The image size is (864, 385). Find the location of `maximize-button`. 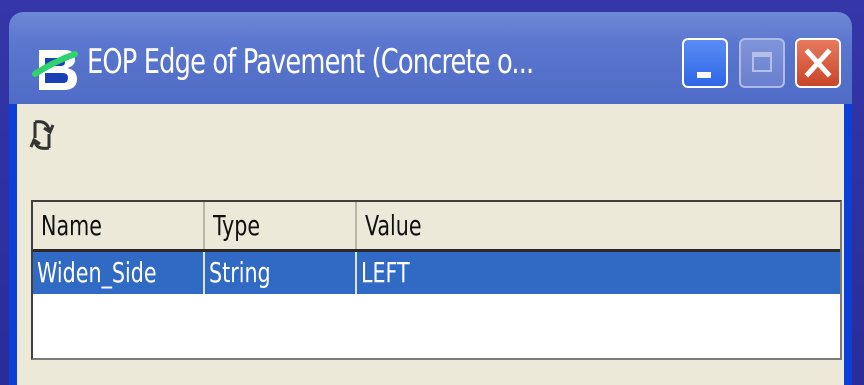

maximize-button is located at coordinates (762, 63).